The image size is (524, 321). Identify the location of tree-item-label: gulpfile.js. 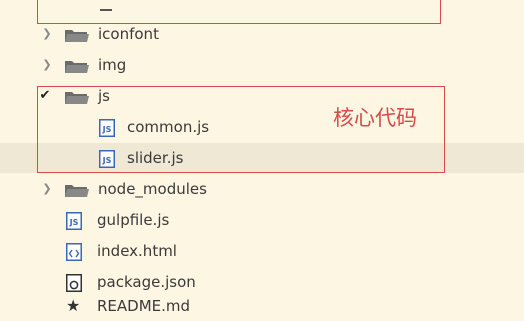
(133, 220).